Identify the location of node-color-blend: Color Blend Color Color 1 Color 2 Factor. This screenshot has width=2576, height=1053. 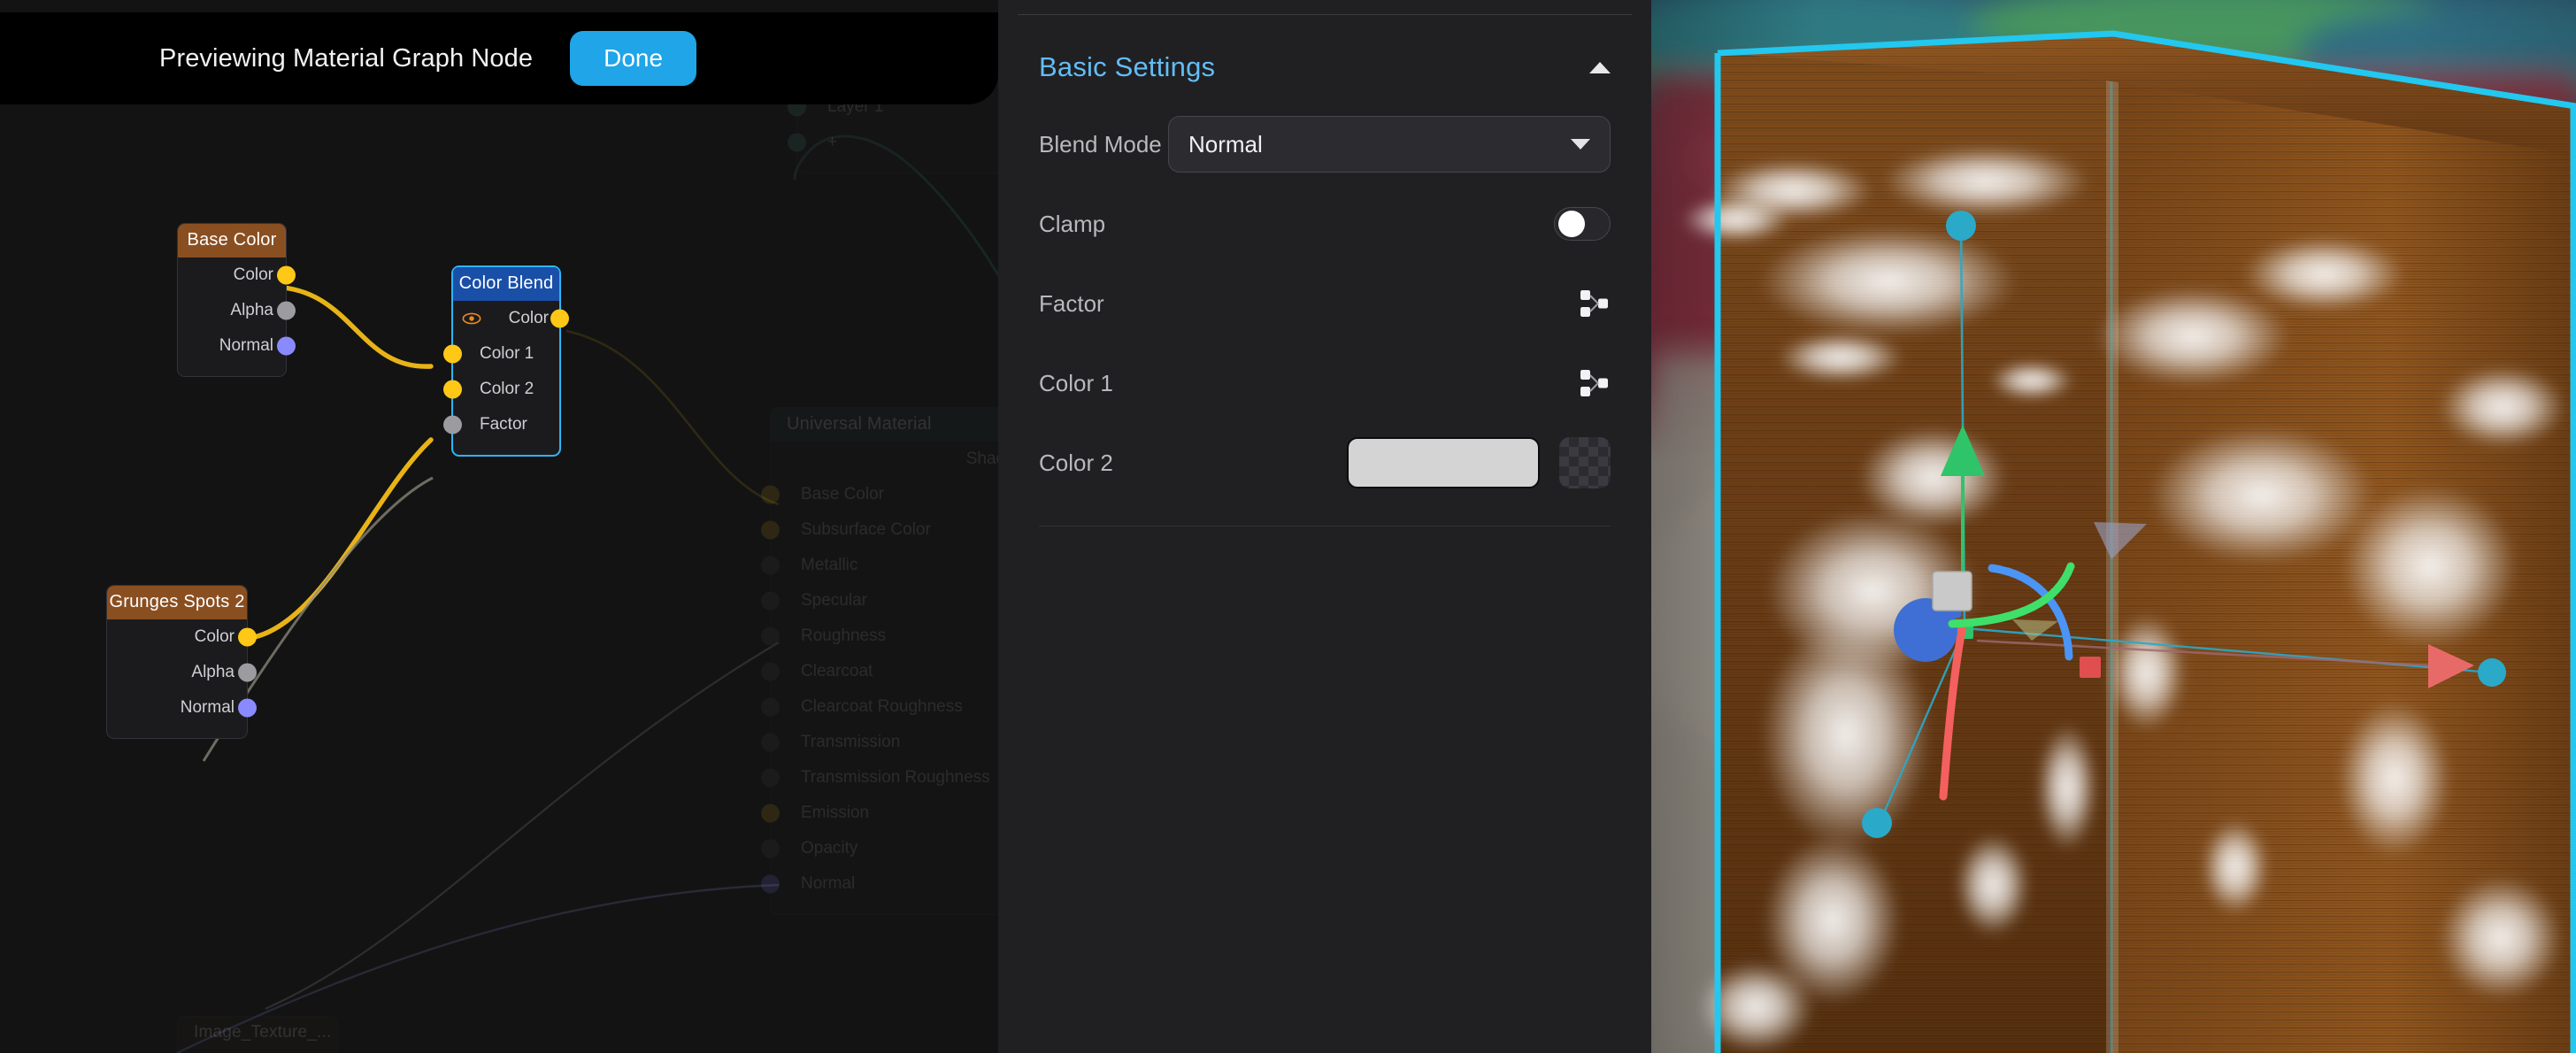
(506, 361).